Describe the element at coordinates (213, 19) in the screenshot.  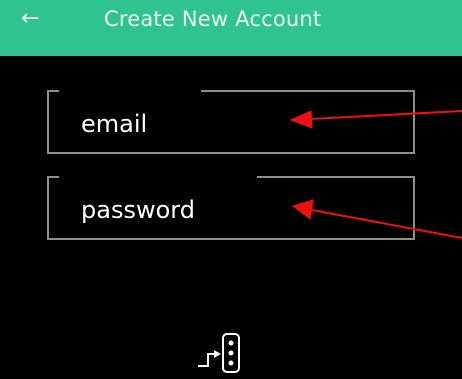
I see `page-title: Create New Account` at that location.